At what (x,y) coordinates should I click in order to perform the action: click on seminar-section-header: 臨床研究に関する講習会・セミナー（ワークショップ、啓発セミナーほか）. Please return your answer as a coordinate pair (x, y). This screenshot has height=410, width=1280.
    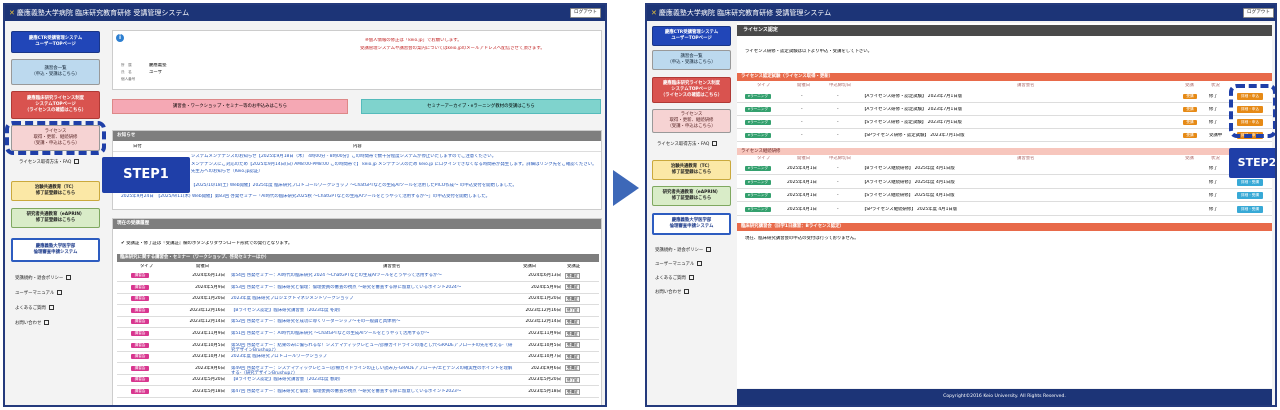
    Looking at the image, I should click on (358, 258).